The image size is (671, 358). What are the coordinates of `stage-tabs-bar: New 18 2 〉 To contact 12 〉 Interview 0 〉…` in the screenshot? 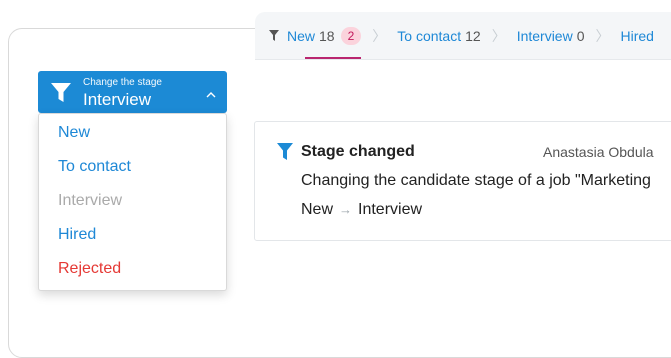 It's located at (463, 36).